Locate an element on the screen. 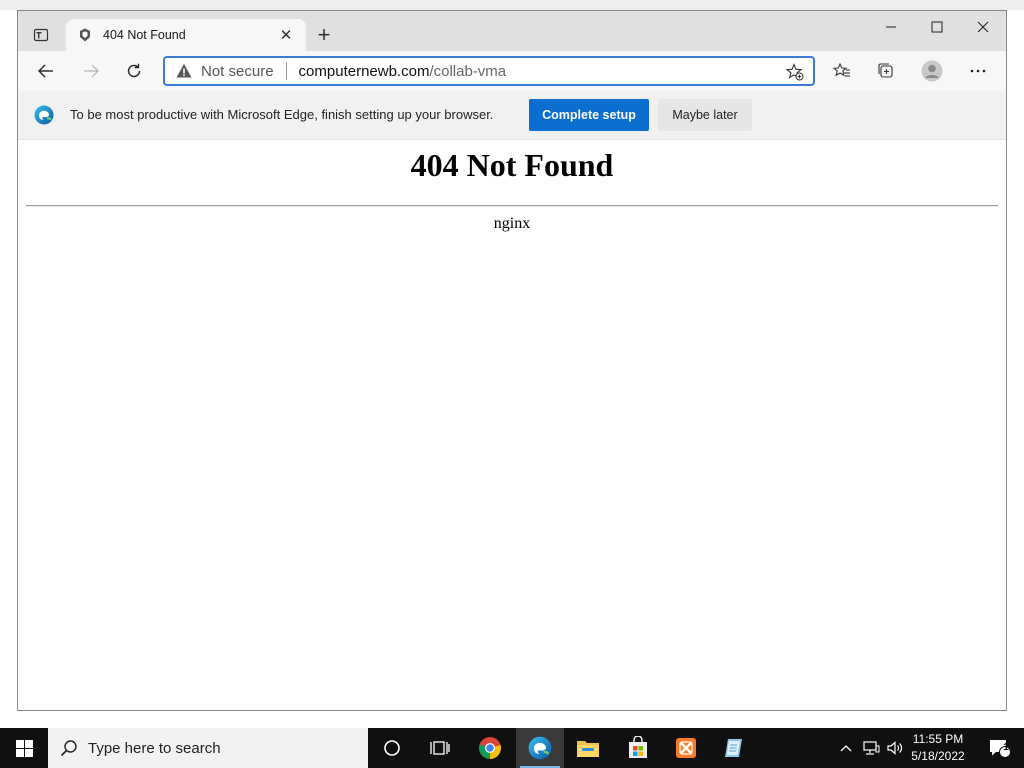  xampp-icon is located at coordinates (686, 748).